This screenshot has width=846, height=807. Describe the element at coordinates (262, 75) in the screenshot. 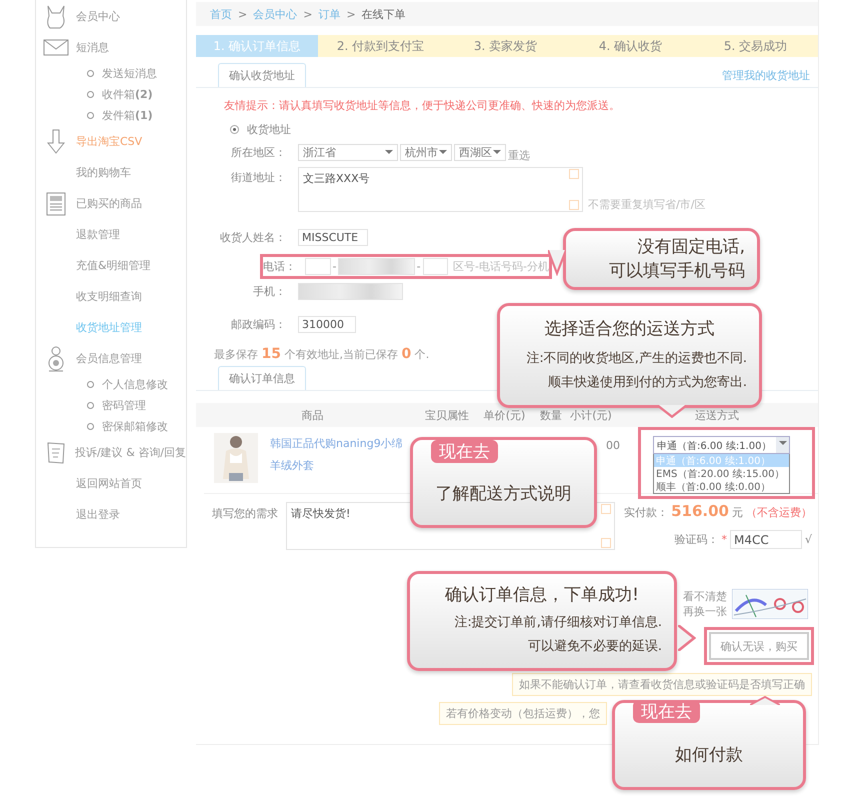

I see `section-tab: 确认收货地址` at that location.